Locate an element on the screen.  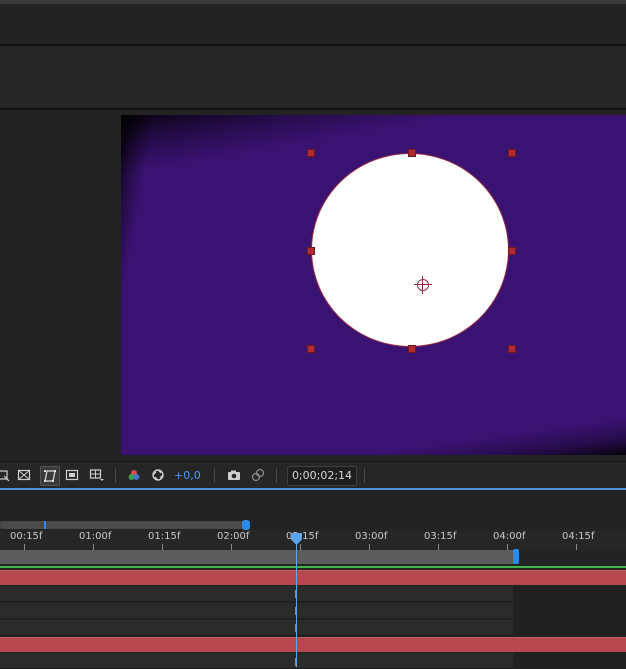
panel-header is located at coordinates (313, 25).